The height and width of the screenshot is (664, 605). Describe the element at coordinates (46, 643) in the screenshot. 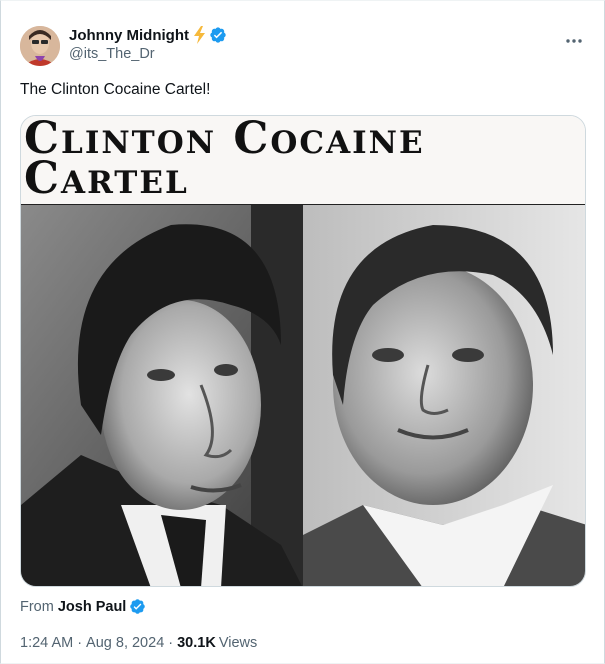

I see `tweet-time: 1:24 AM` at that location.